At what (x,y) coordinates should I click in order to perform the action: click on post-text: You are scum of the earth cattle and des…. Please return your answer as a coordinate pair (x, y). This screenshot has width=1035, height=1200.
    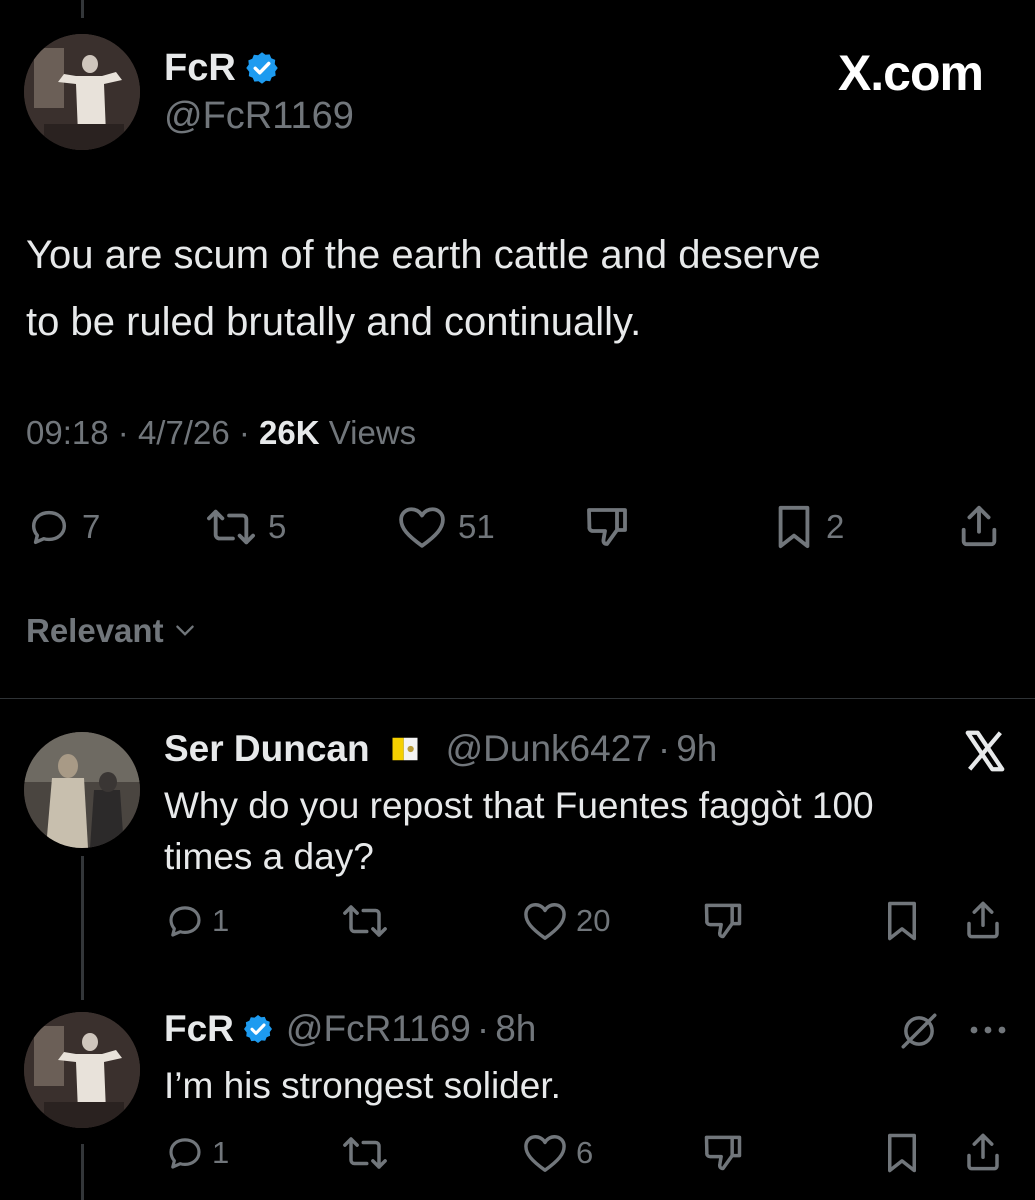
    Looking at the image, I should click on (423, 289).